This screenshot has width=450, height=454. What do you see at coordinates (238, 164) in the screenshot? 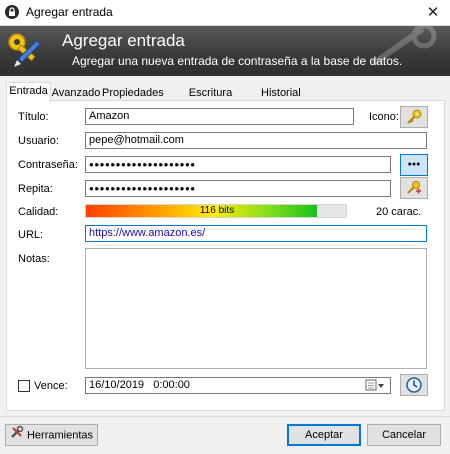
I see `password-field: ●●●●●●●●●●●●●●●●●●●●` at bounding box center [238, 164].